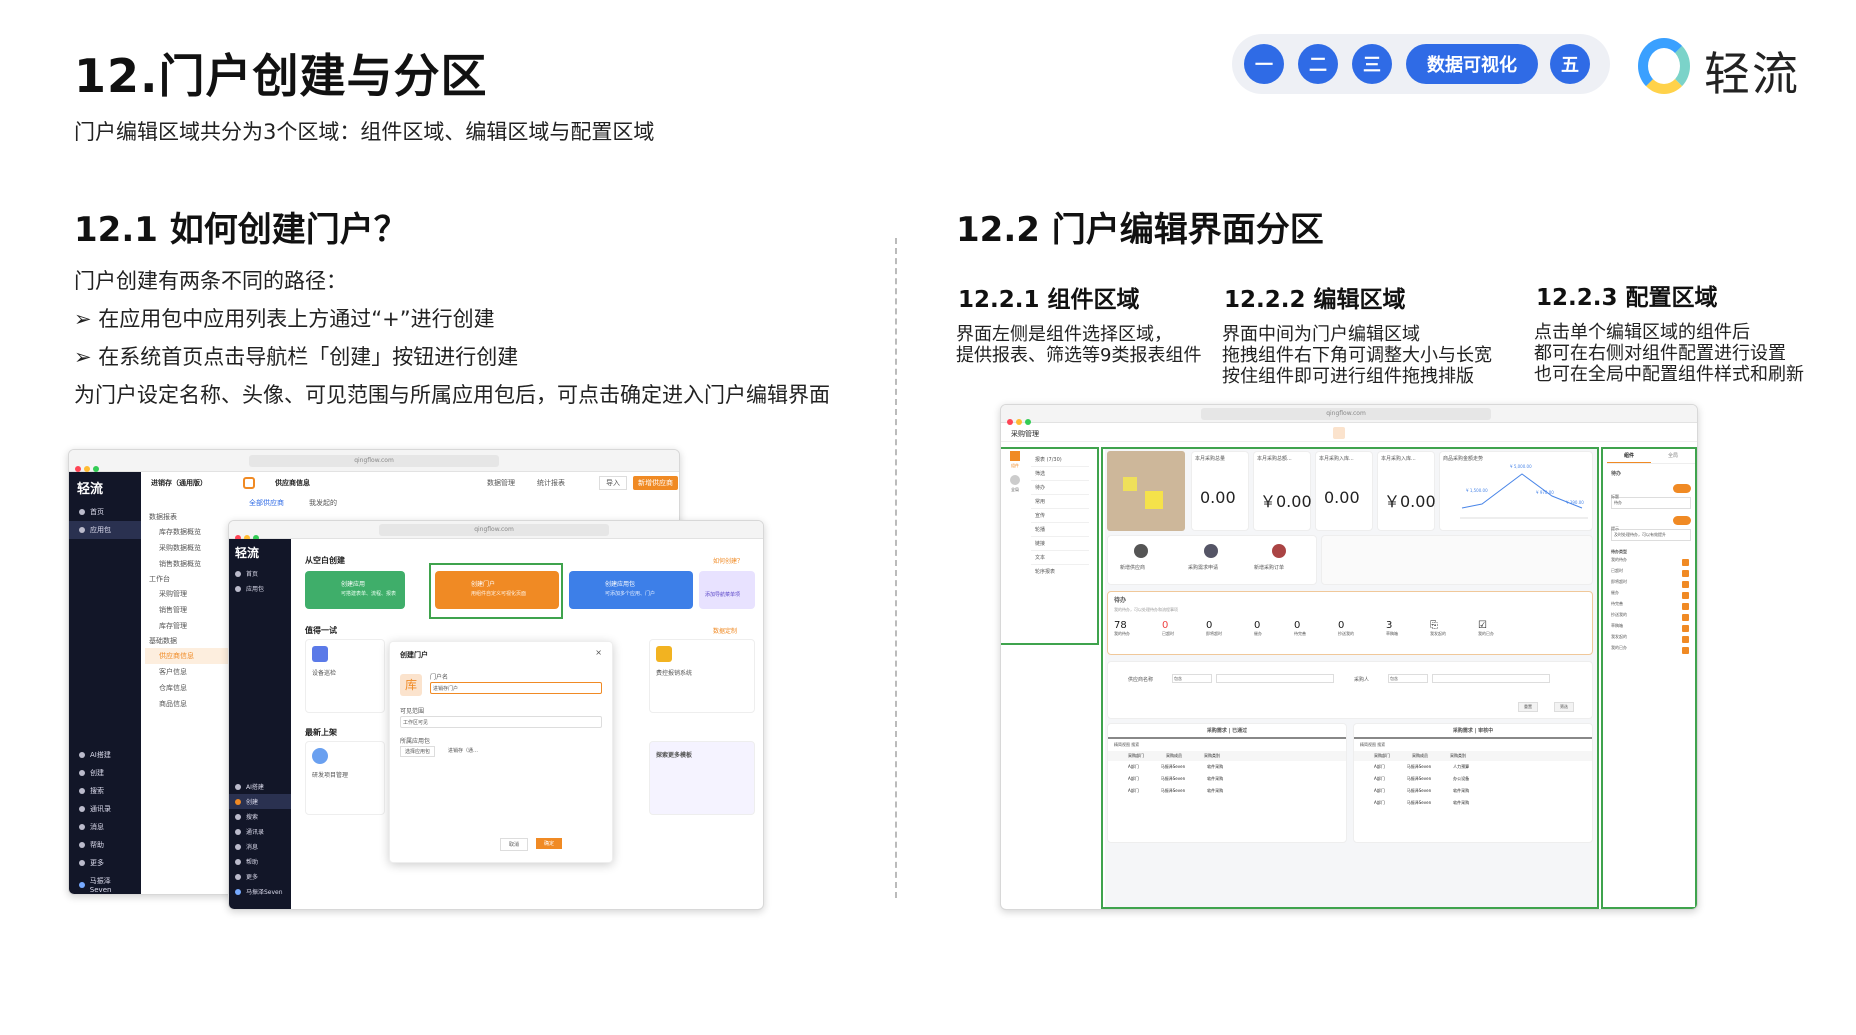  What do you see at coordinates (241, 230) in the screenshot?
I see `section-heading-12-1: 12.1 如何创建门户？` at bounding box center [241, 230].